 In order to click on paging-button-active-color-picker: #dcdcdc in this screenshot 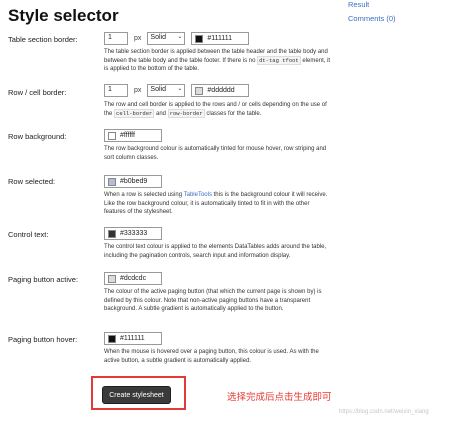, I will do `click(133, 278)`.